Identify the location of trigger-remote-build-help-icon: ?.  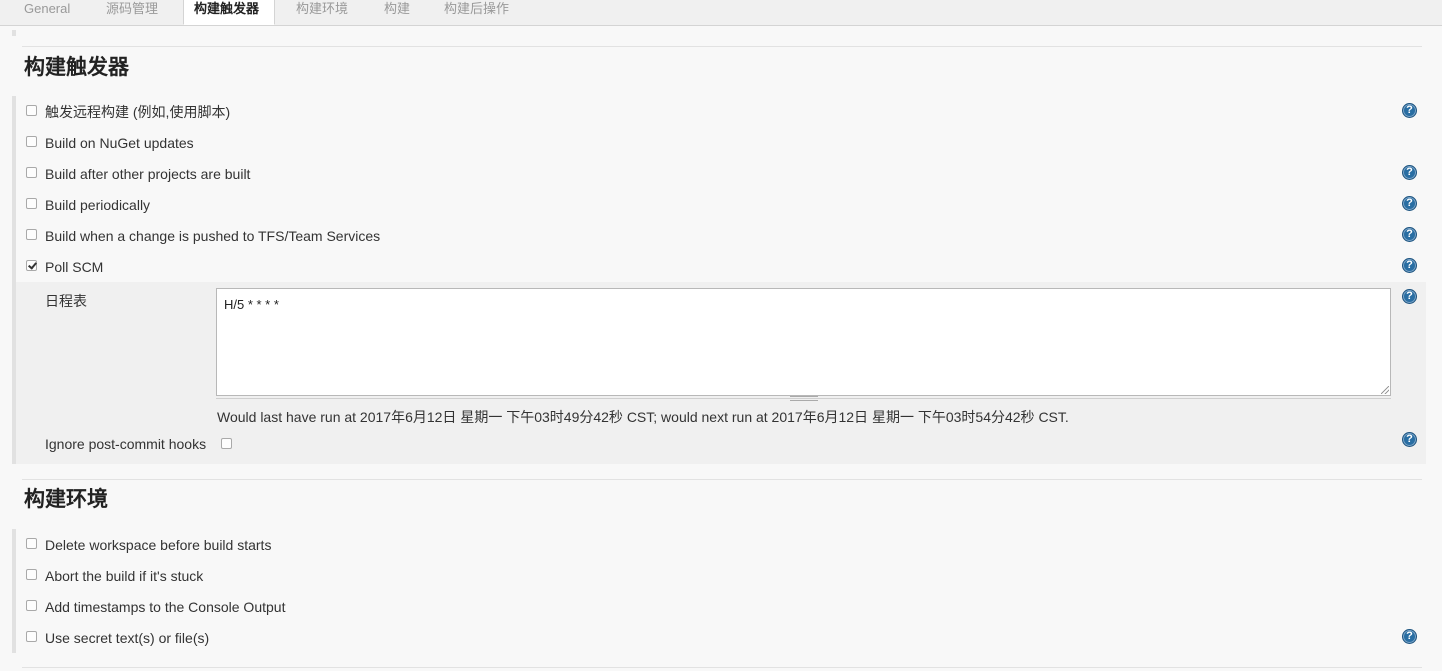
(1409, 110).